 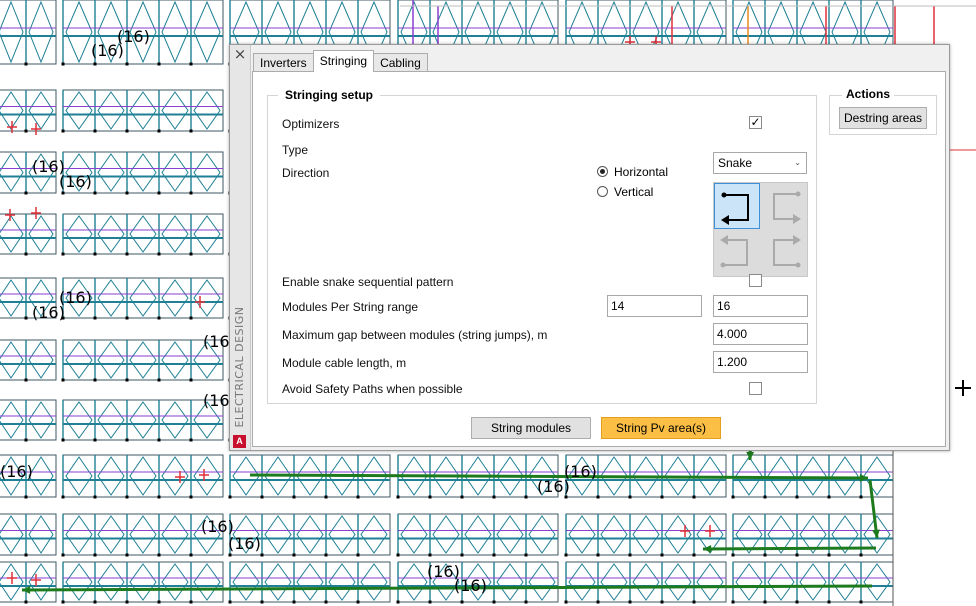 I want to click on check-icon: ✓, so click(x=755, y=122).